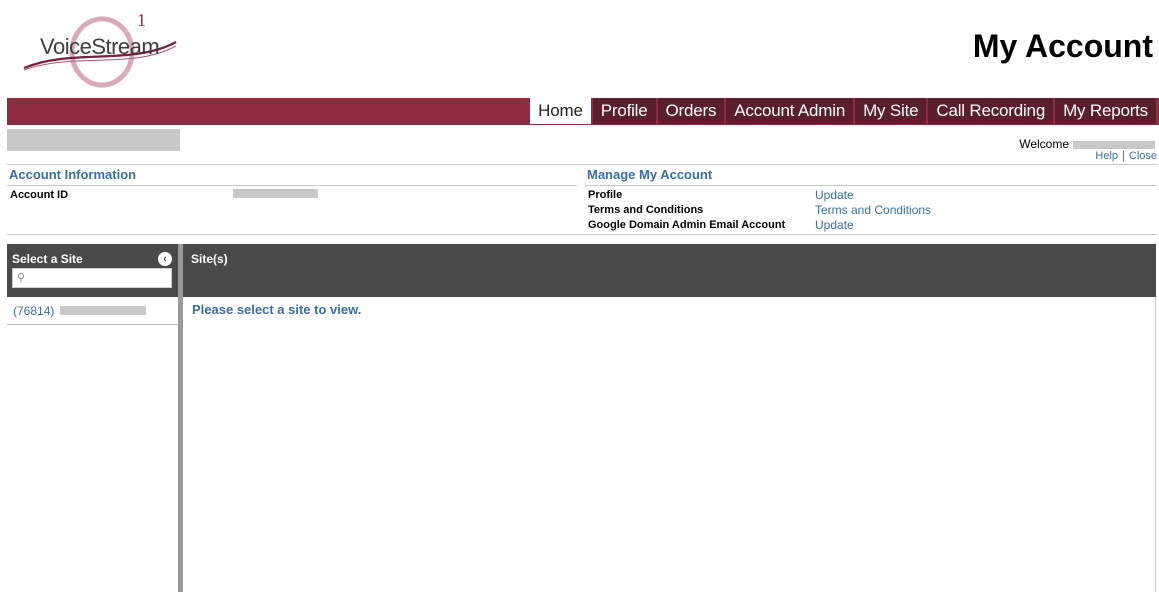 The height and width of the screenshot is (592, 1159). What do you see at coordinates (691, 111) in the screenshot?
I see `tab-orders: Orders` at bounding box center [691, 111].